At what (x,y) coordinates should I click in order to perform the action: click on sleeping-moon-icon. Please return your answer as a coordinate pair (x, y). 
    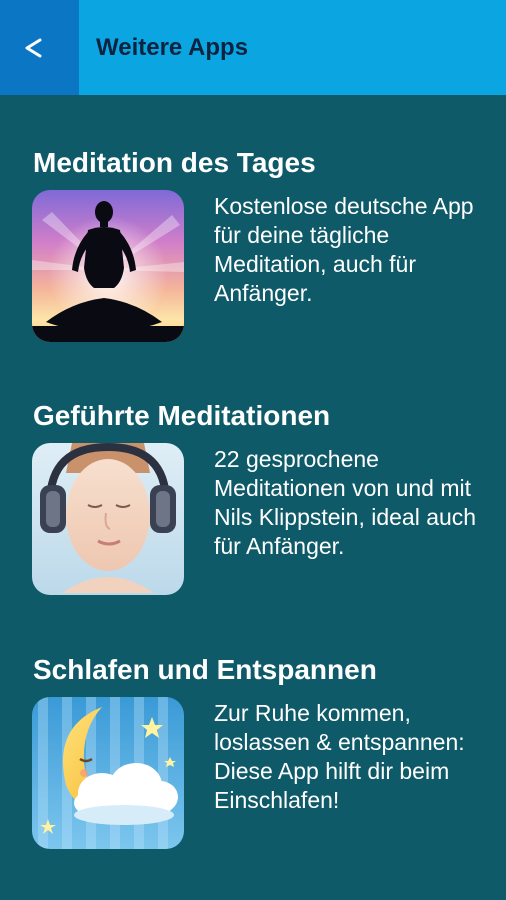
    Looking at the image, I should click on (108, 773).